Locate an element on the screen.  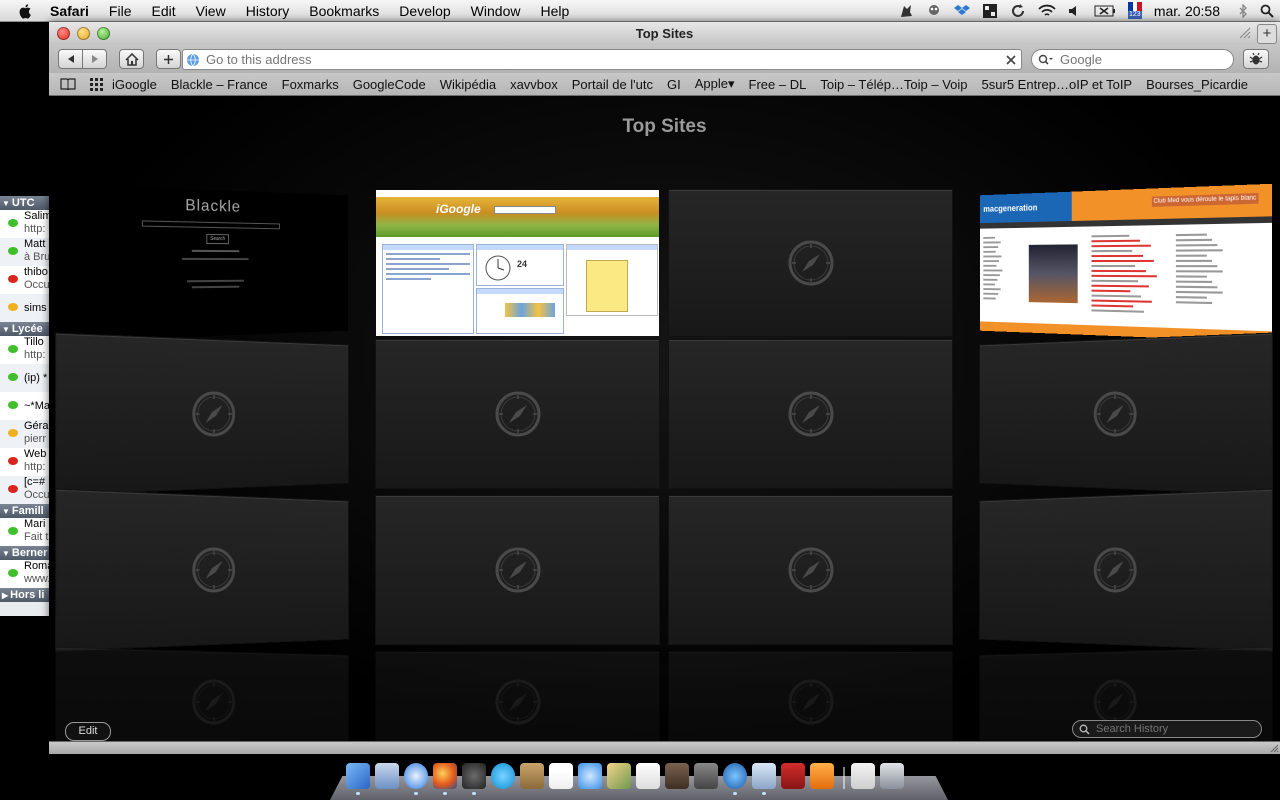
clear-address-icon is located at coordinates (1011, 59).